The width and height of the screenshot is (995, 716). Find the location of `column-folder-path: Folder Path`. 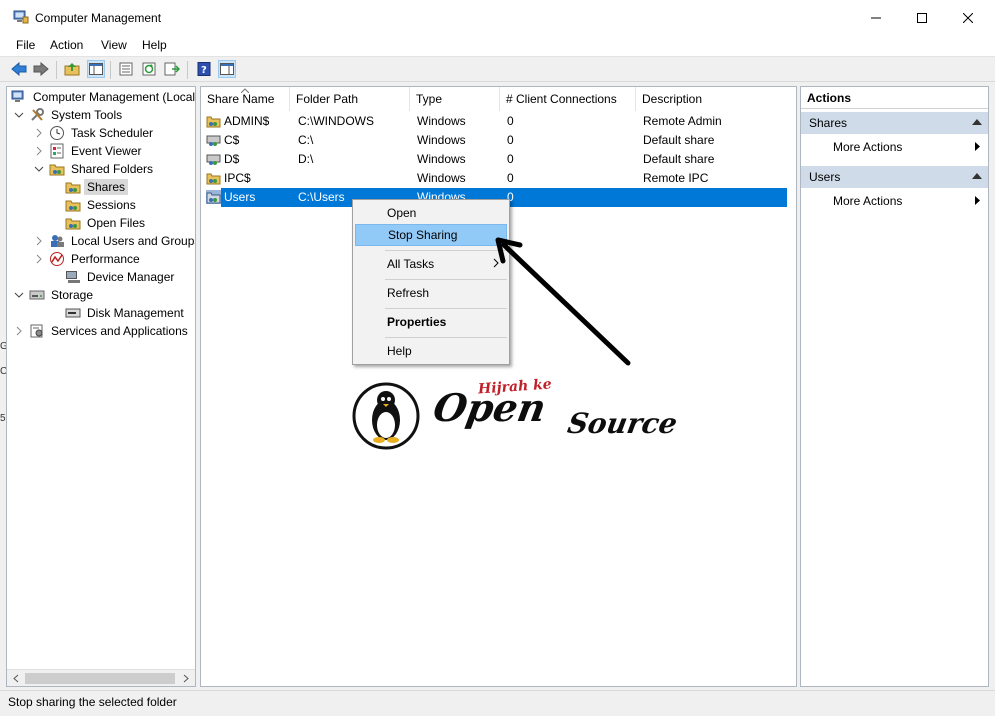

column-folder-path: Folder Path is located at coordinates (350, 99).